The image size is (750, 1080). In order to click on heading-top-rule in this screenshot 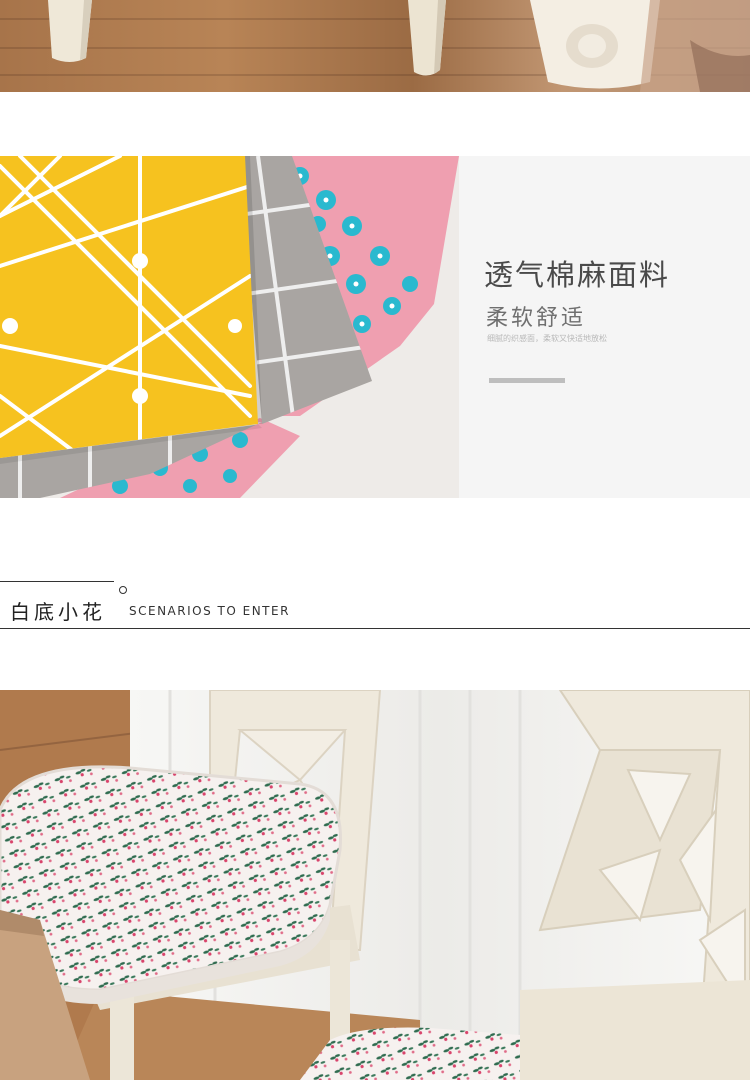, I will do `click(57, 581)`.